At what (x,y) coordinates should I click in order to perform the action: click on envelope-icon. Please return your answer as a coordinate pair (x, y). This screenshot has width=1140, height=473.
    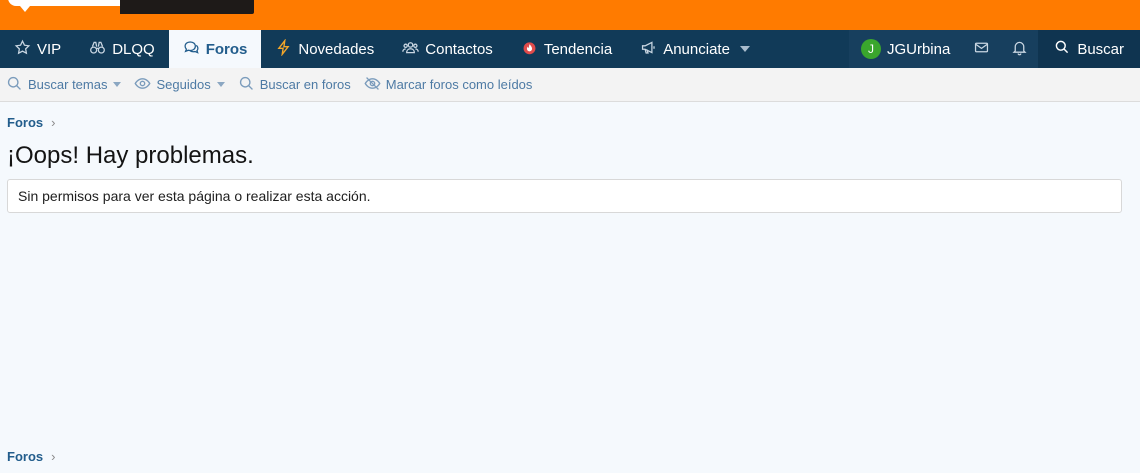
    Looking at the image, I should click on (981, 49).